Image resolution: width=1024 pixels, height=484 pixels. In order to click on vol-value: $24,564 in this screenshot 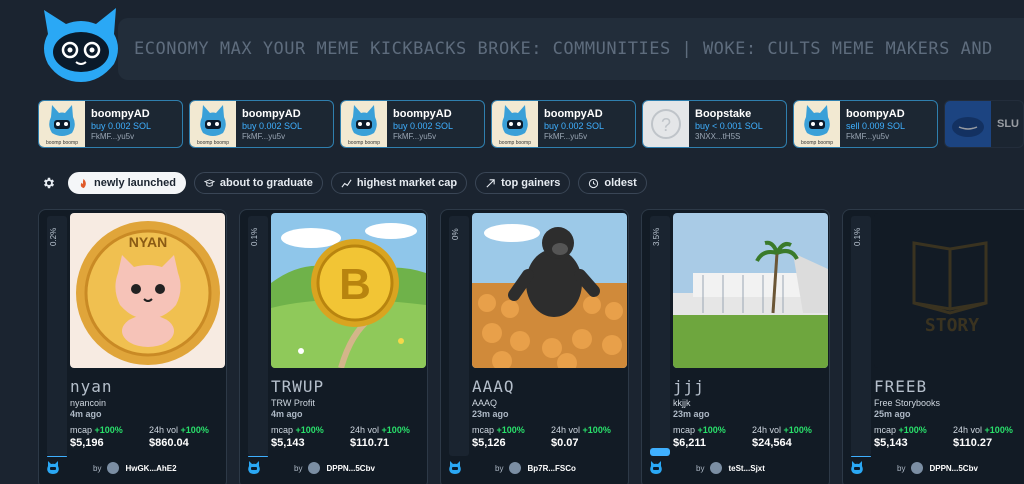, I will do `click(772, 443)`.